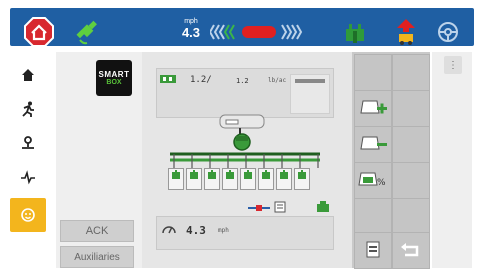  Describe the element at coordinates (406, 32) in the screenshot. I see `lift-icon` at that location.